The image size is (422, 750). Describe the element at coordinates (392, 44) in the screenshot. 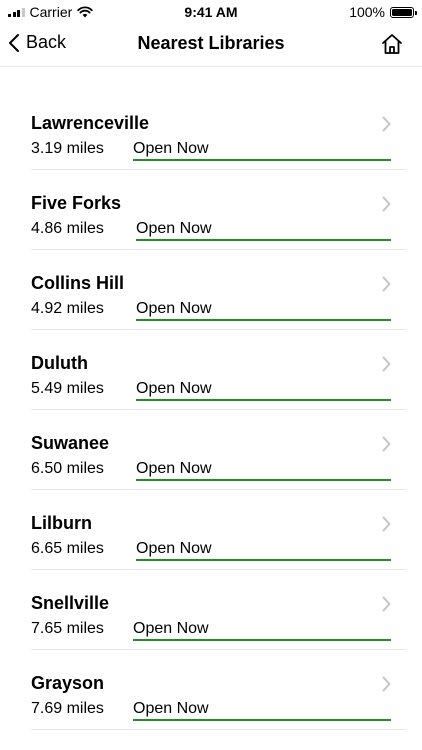

I see `home-icon` at that location.